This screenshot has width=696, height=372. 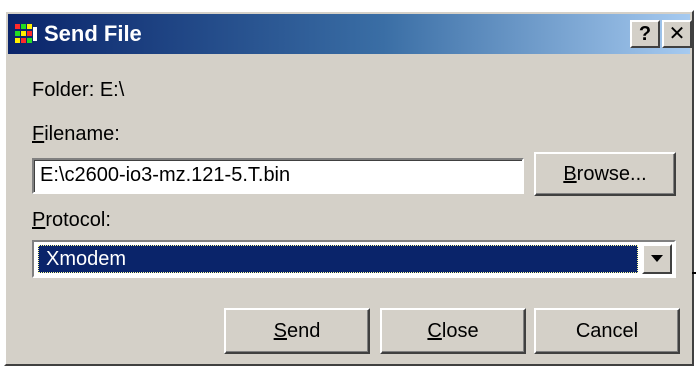 What do you see at coordinates (280, 331) in the screenshot?
I see `send-button-mnemonic: S` at bounding box center [280, 331].